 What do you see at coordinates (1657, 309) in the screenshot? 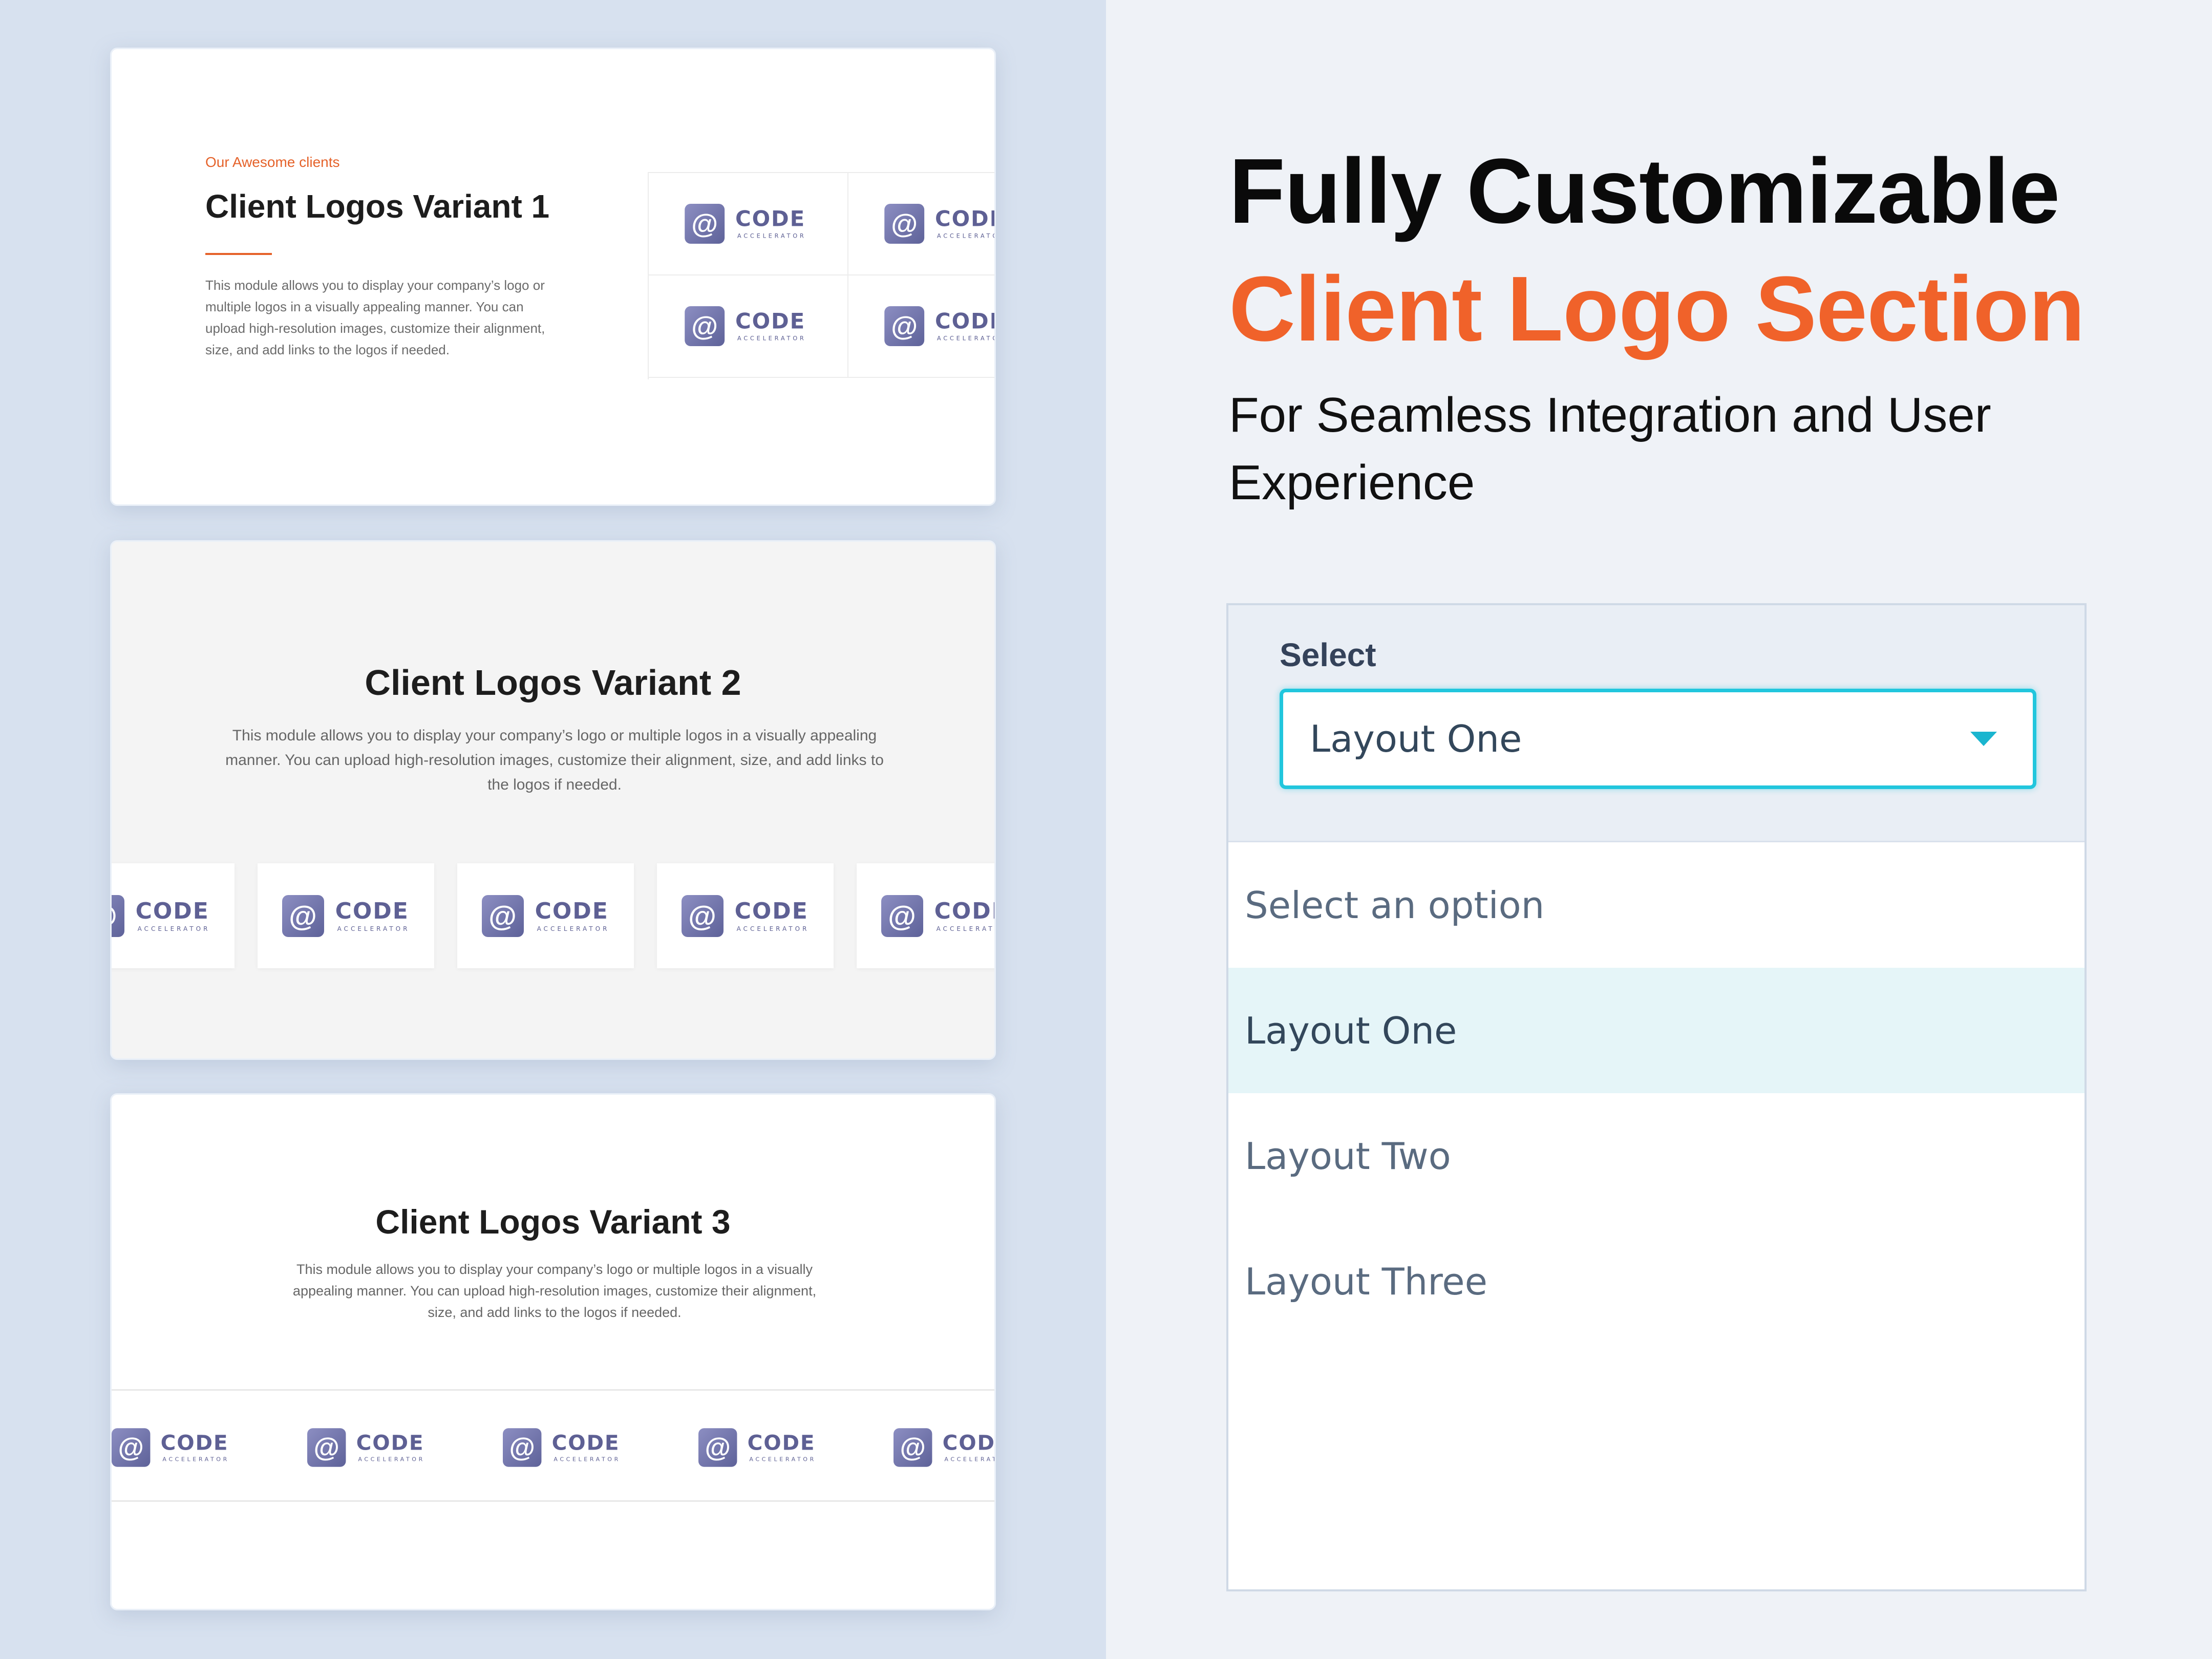
I see `headline-accent: Client Logo Section` at bounding box center [1657, 309].